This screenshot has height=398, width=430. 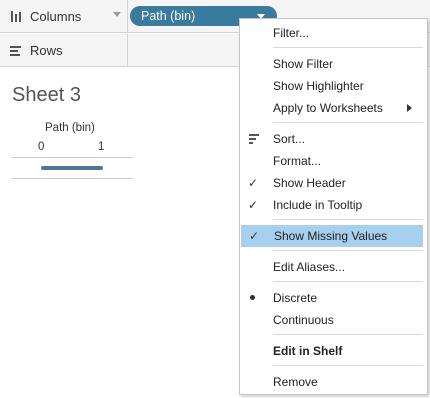 I want to click on columns-shelf-label: Columns, so click(x=64, y=16).